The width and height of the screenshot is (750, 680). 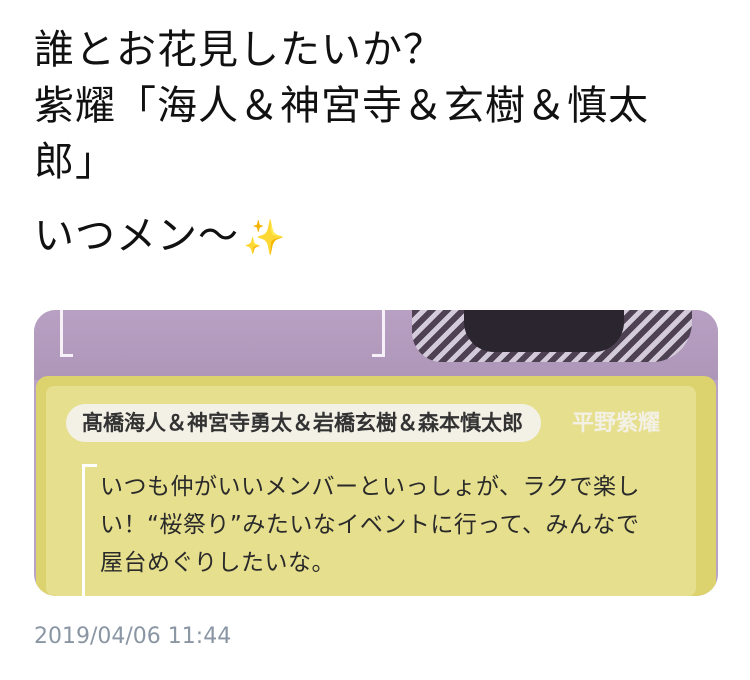 I want to click on tweet-line-4: いつメン〜 ✨, so click(x=379, y=236).